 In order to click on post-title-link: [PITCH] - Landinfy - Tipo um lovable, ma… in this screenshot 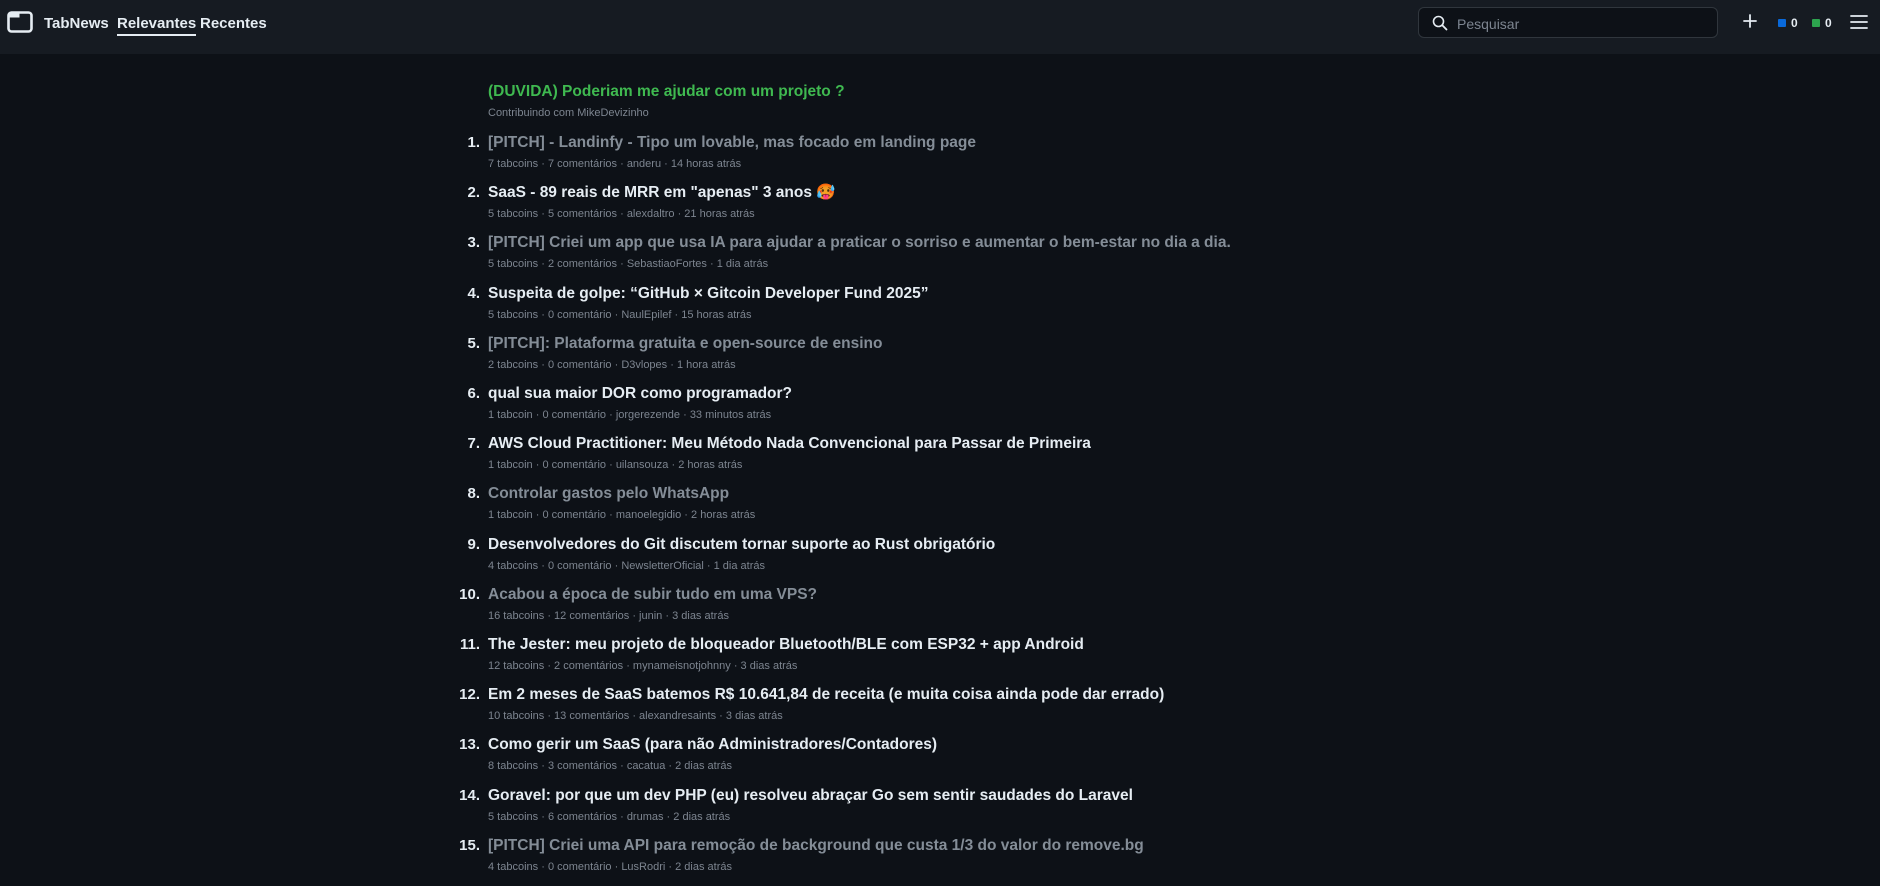, I will do `click(732, 143)`.